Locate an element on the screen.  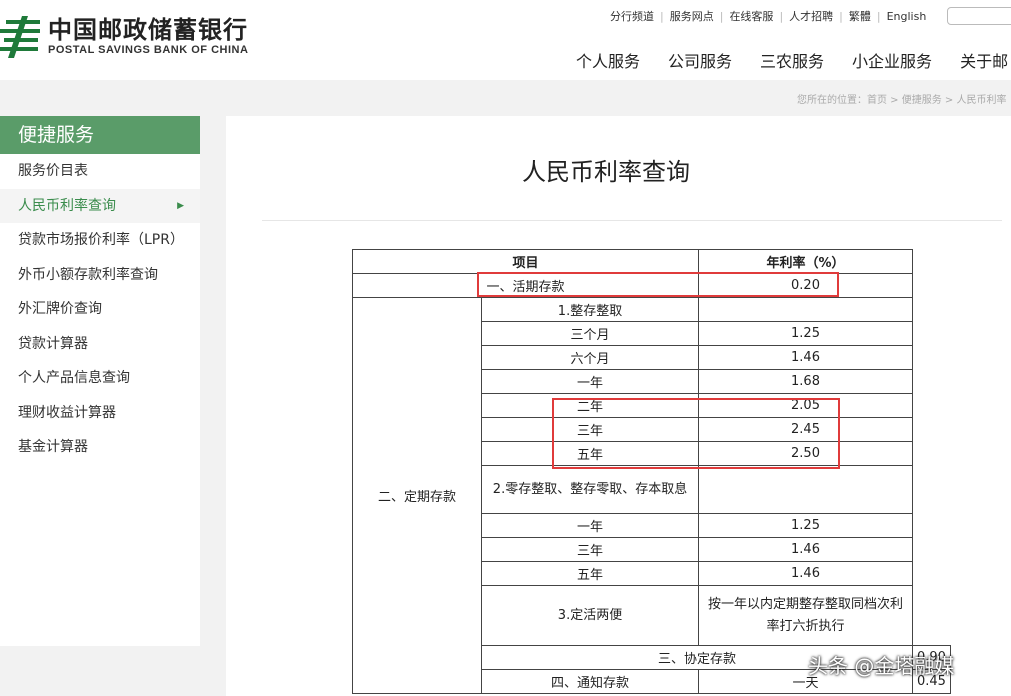
logo-english-name: POSTAL SAVINGS BANK OF CHINA is located at coordinates (148, 50).